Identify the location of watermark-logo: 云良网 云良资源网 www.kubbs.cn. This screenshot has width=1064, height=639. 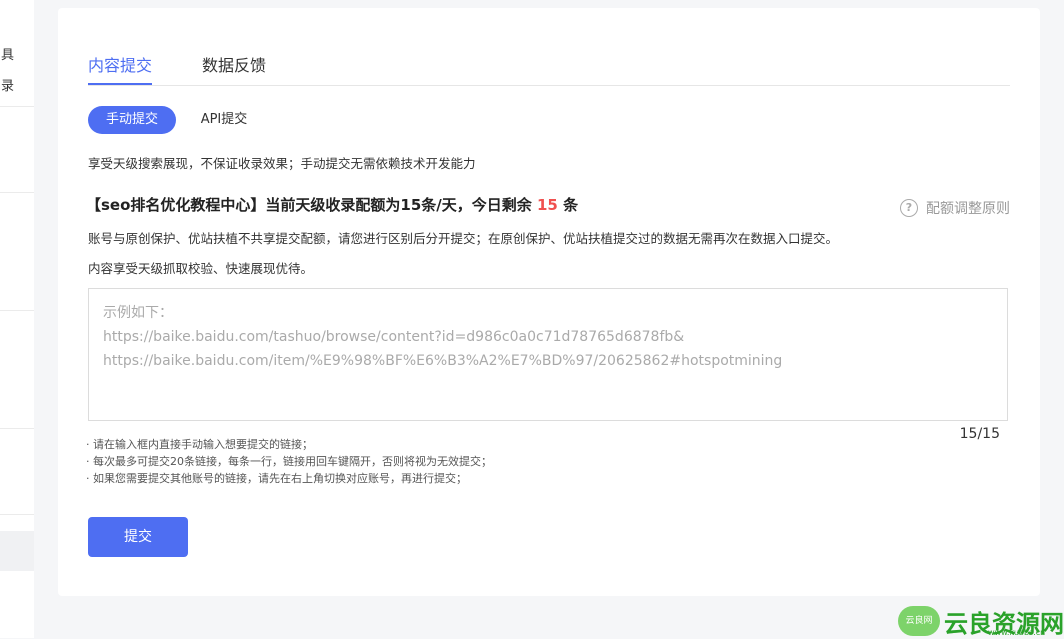
(981, 621).